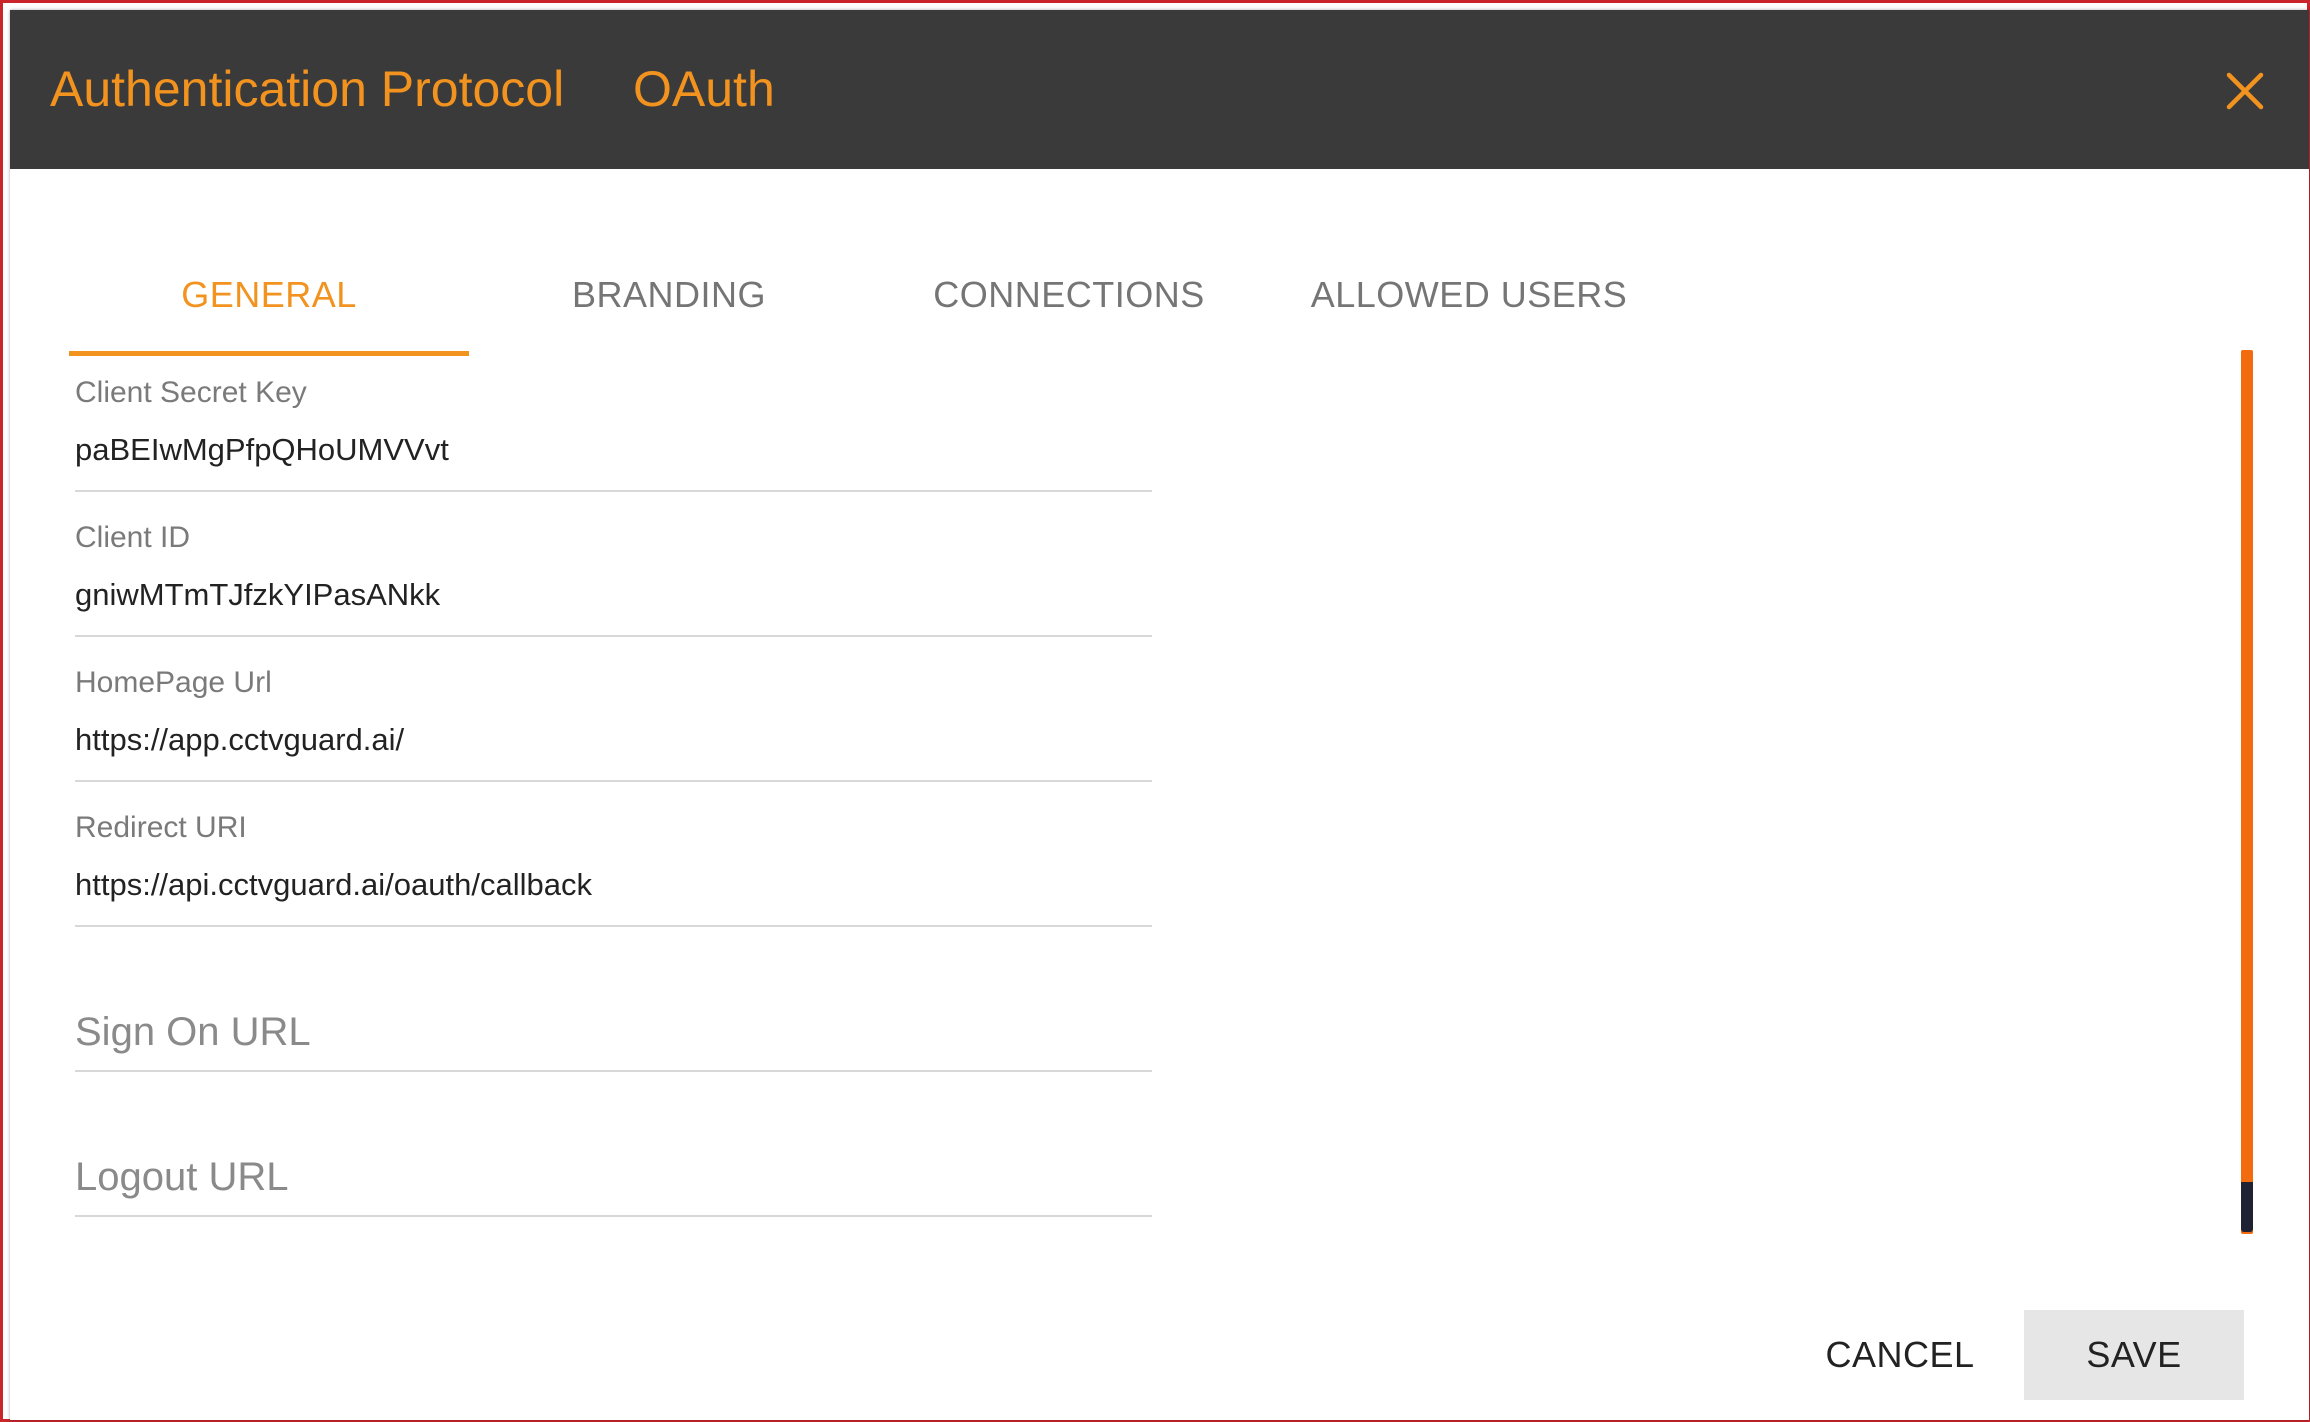  I want to click on close-button, so click(2245, 91).